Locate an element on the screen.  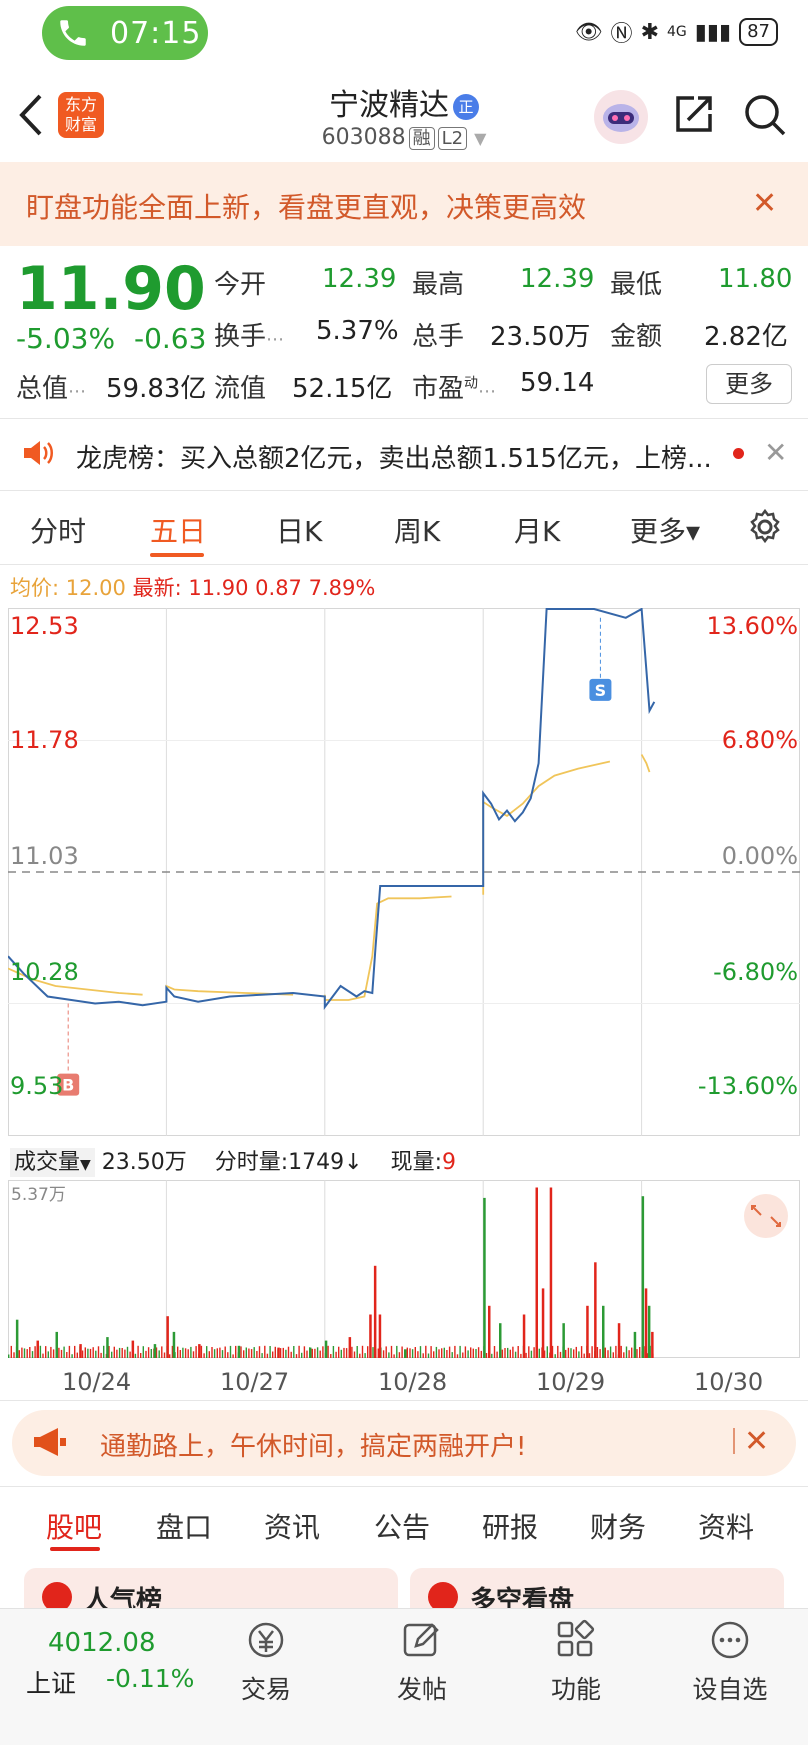
nav-watchlist-label: 设自选 is located at coordinates (730, 1688).